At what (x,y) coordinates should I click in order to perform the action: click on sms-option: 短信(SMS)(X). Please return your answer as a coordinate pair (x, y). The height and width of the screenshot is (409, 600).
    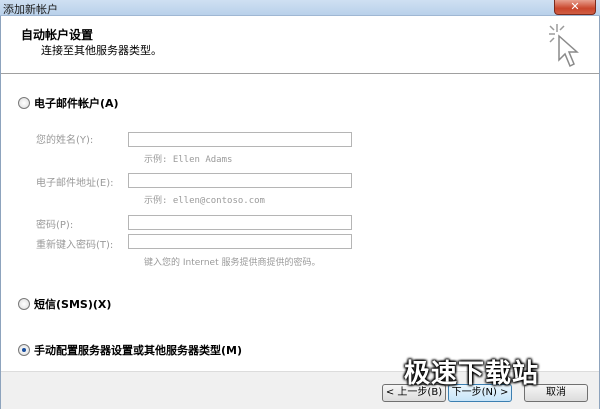
    Looking at the image, I should click on (64, 304).